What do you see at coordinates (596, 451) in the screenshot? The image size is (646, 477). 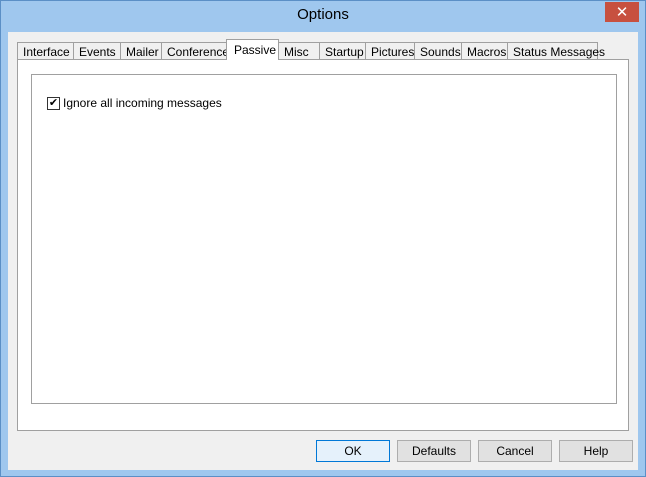 I see `help-button: Help` at bounding box center [596, 451].